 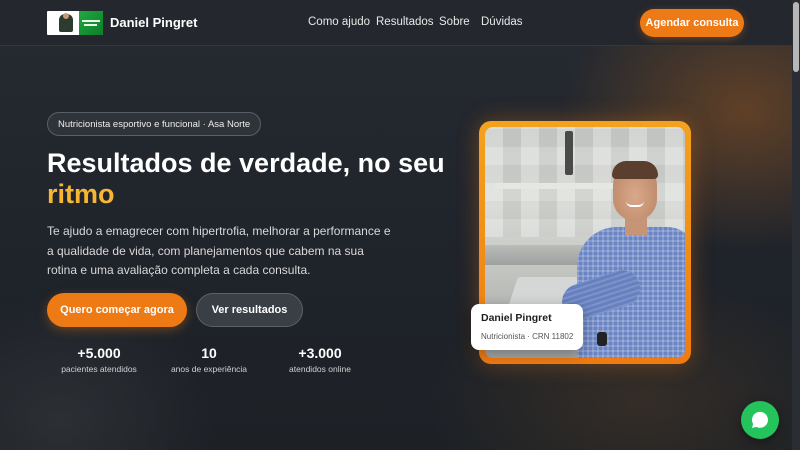 I want to click on headline-accent-text: ritmo, so click(x=81, y=194).